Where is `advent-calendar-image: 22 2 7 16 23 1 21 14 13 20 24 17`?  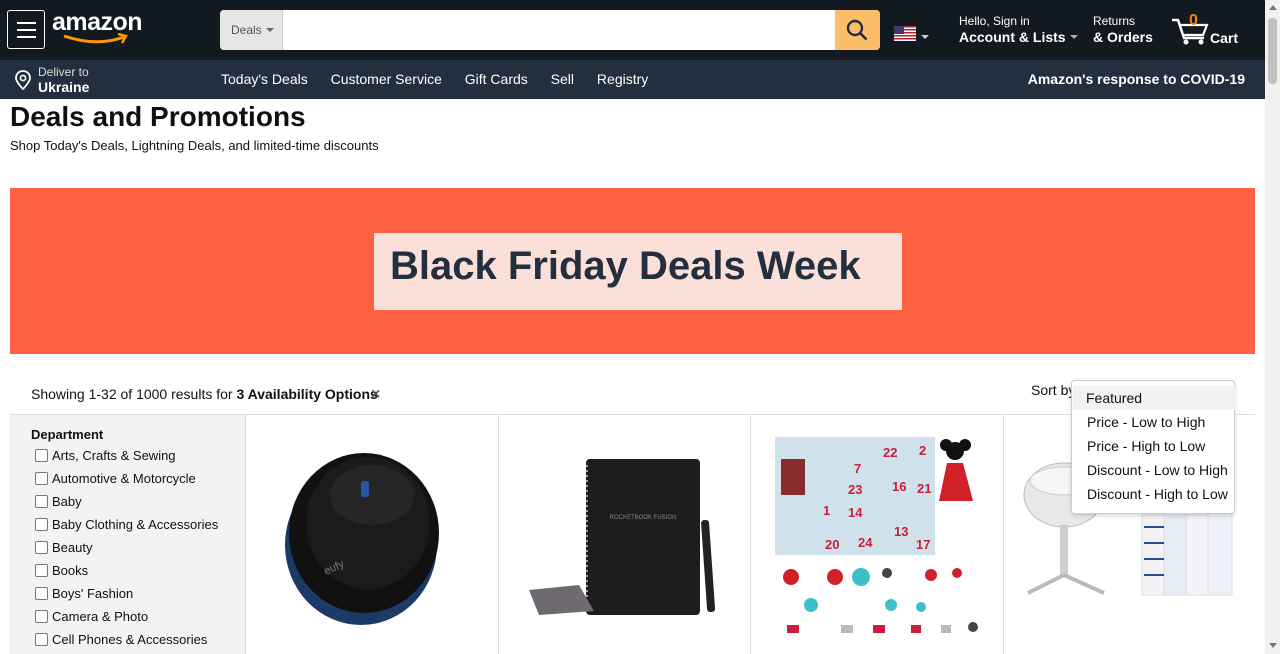
advent-calendar-image: 22 2 7 16 23 1 21 14 13 20 24 17 is located at coordinates (876, 535).